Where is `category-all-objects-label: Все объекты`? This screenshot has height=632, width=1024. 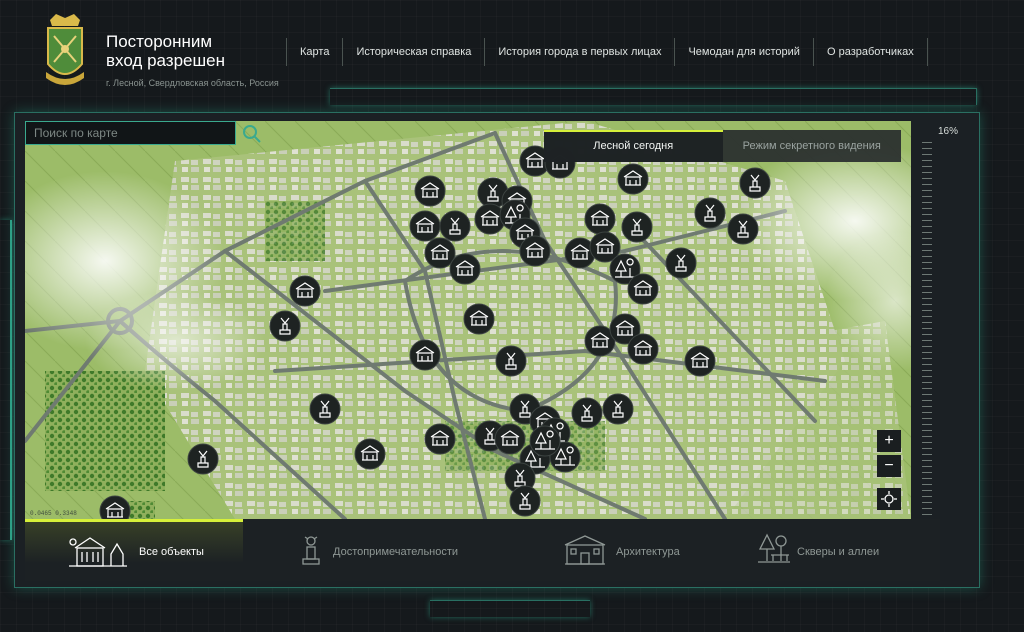 category-all-objects-label: Все объекты is located at coordinates (171, 552).